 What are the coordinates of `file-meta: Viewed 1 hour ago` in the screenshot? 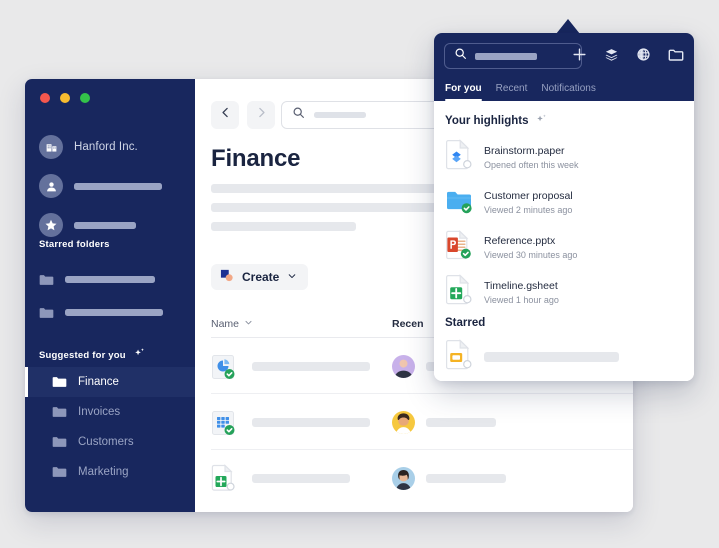 It's located at (521, 299).